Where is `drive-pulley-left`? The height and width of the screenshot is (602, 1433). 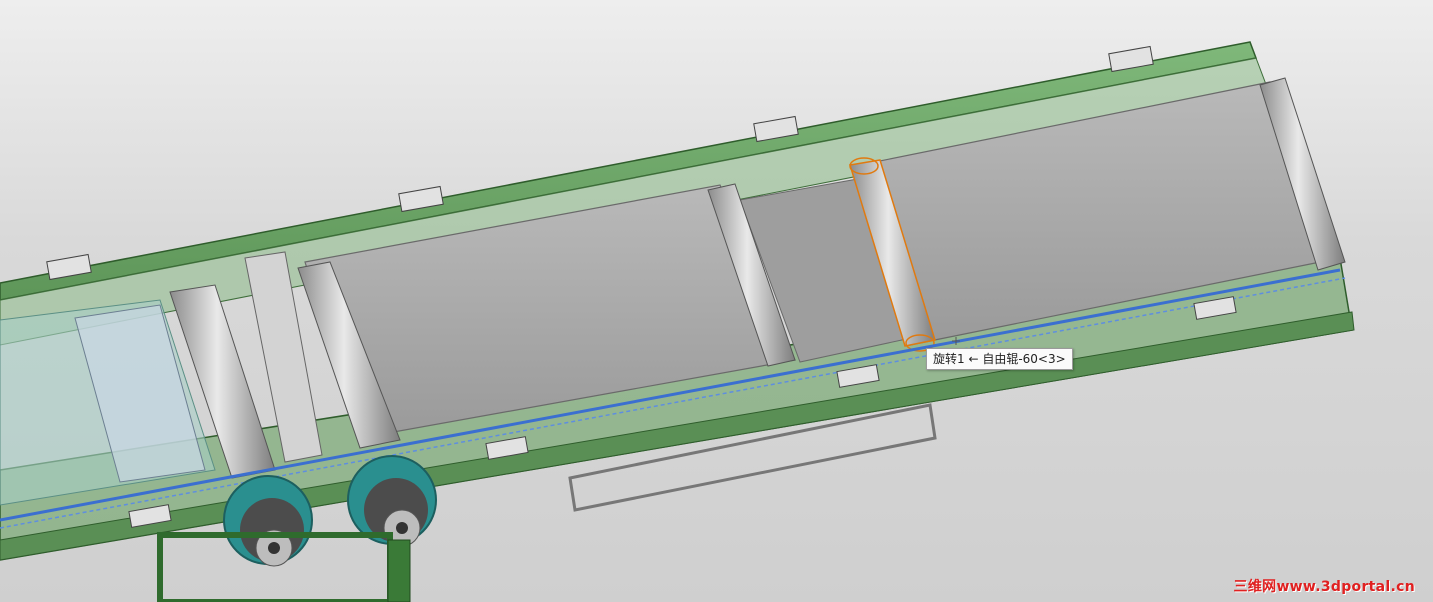
drive-pulley-left is located at coordinates (268, 521).